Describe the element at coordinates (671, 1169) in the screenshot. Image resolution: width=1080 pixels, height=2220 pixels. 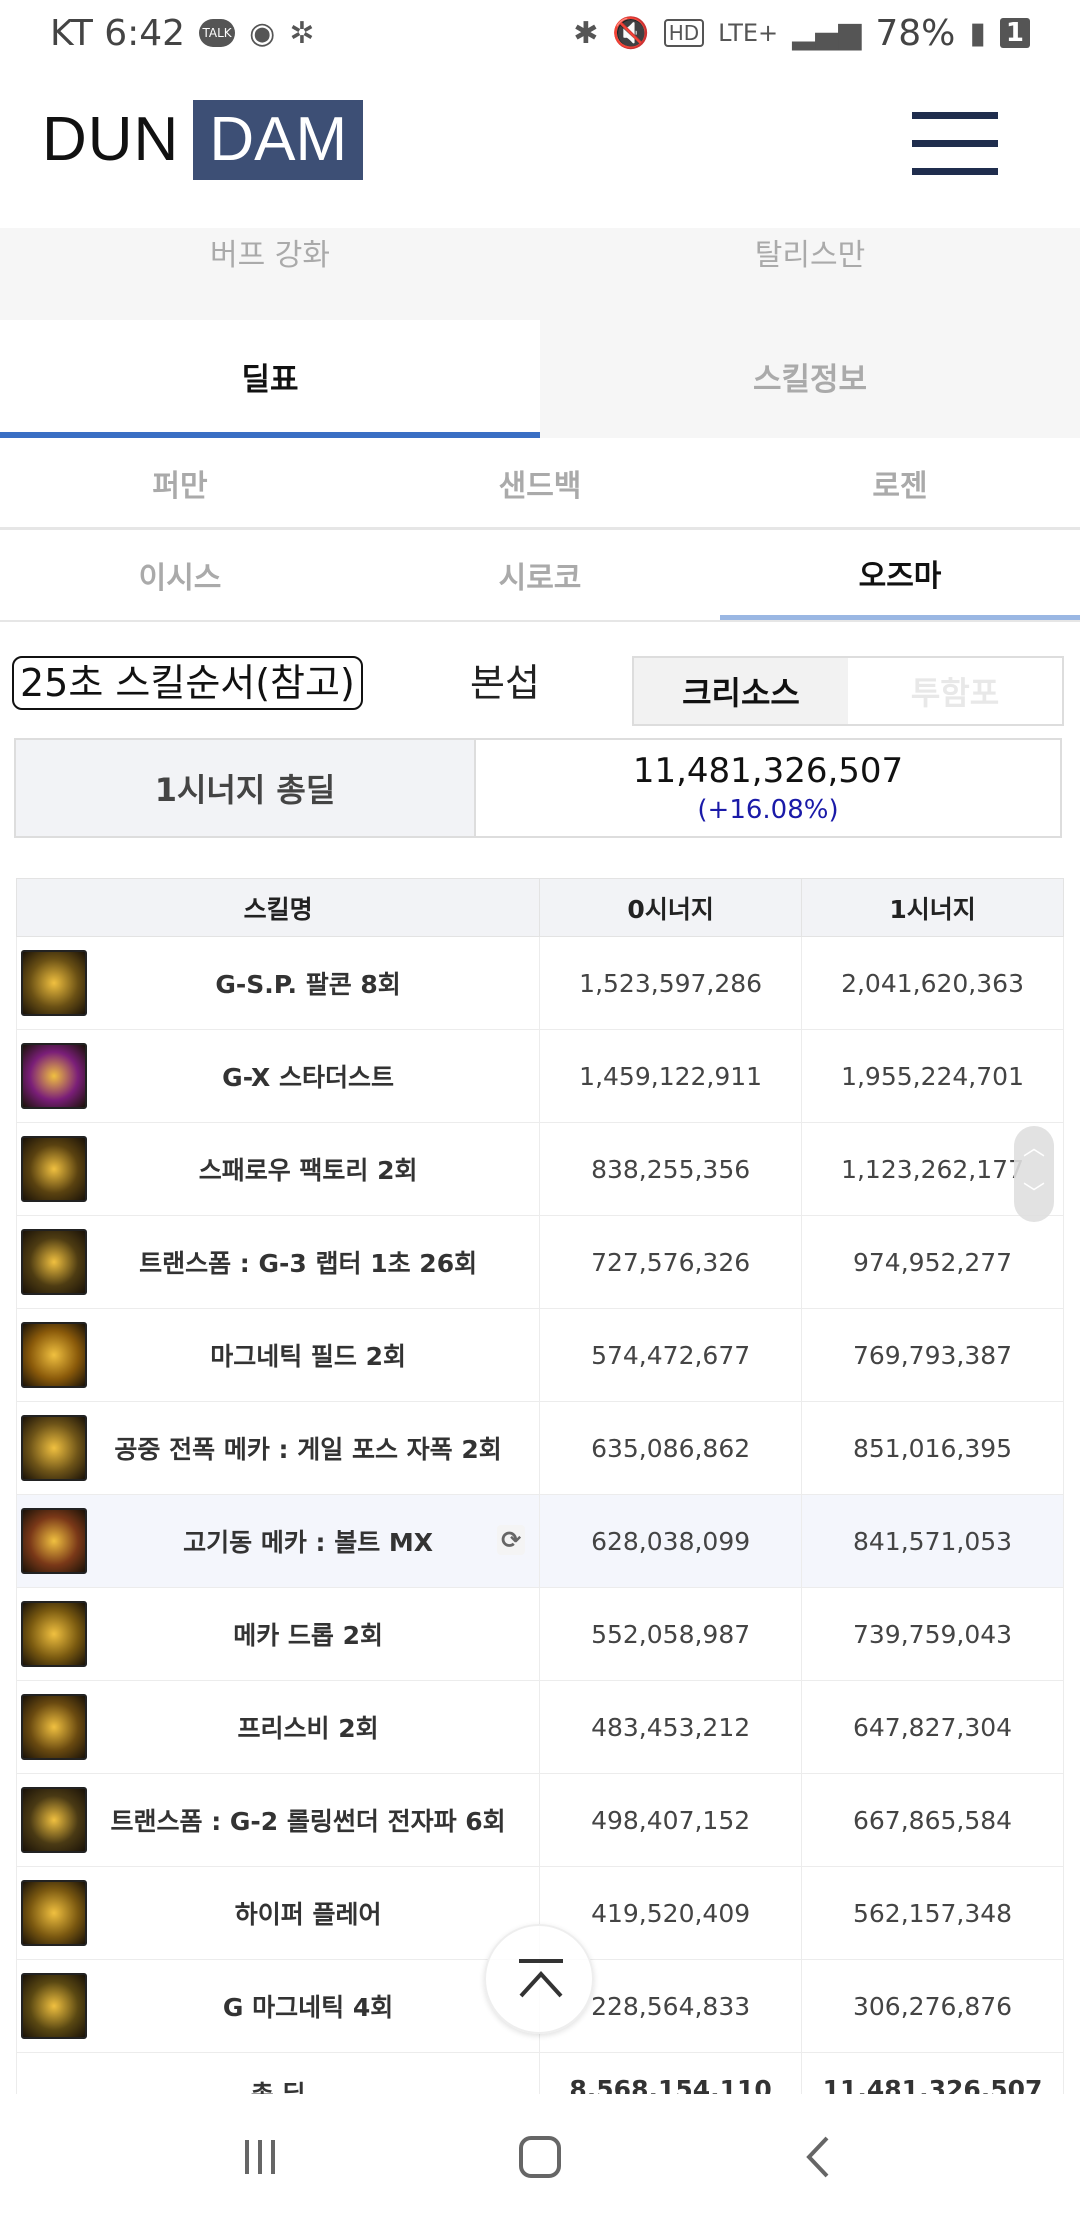
I see `synergy-0-value: 838,255,356` at that location.